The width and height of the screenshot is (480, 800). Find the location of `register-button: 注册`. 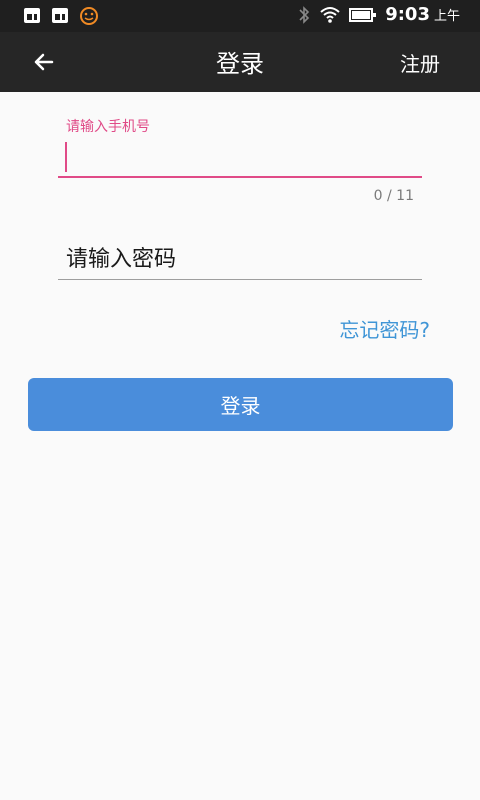

register-button: 注册 is located at coordinates (420, 62).